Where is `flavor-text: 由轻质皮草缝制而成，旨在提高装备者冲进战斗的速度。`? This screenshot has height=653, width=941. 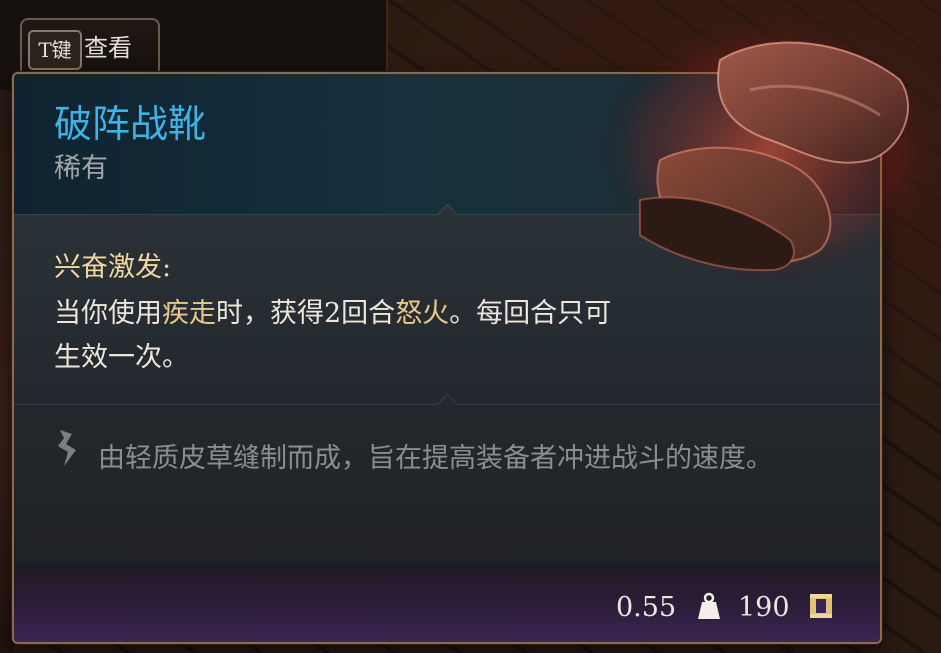 flavor-text: 由轻质皮草缝制而成，旨在提高装备者冲进战斗的速度。 is located at coordinates (435, 458).